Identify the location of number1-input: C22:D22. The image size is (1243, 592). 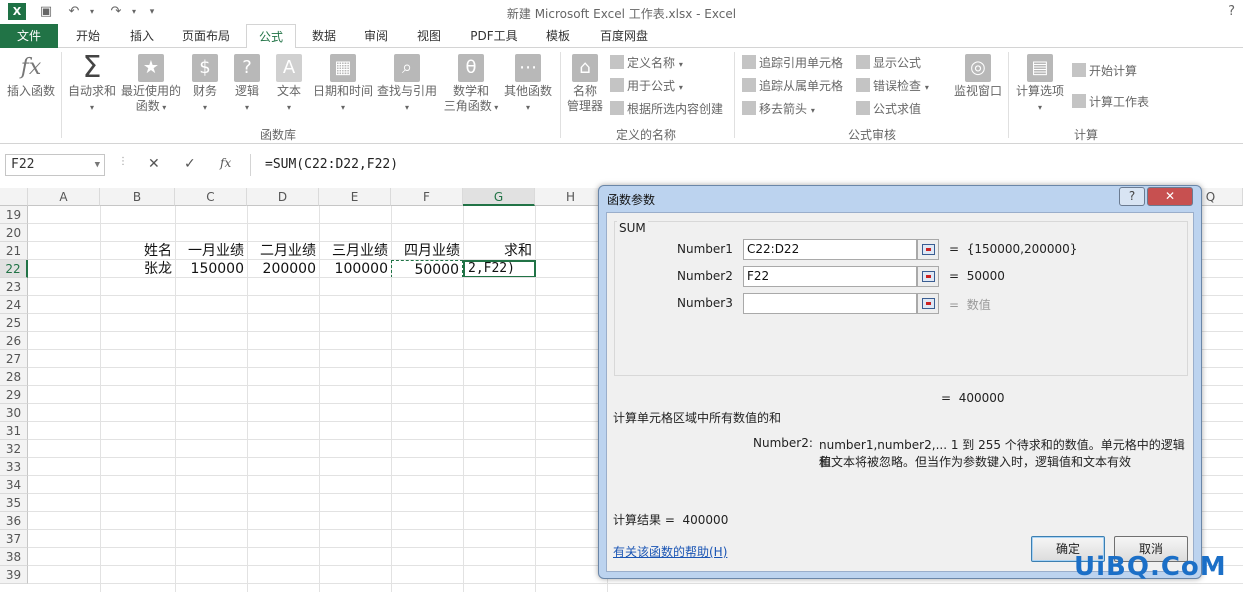
(830, 249).